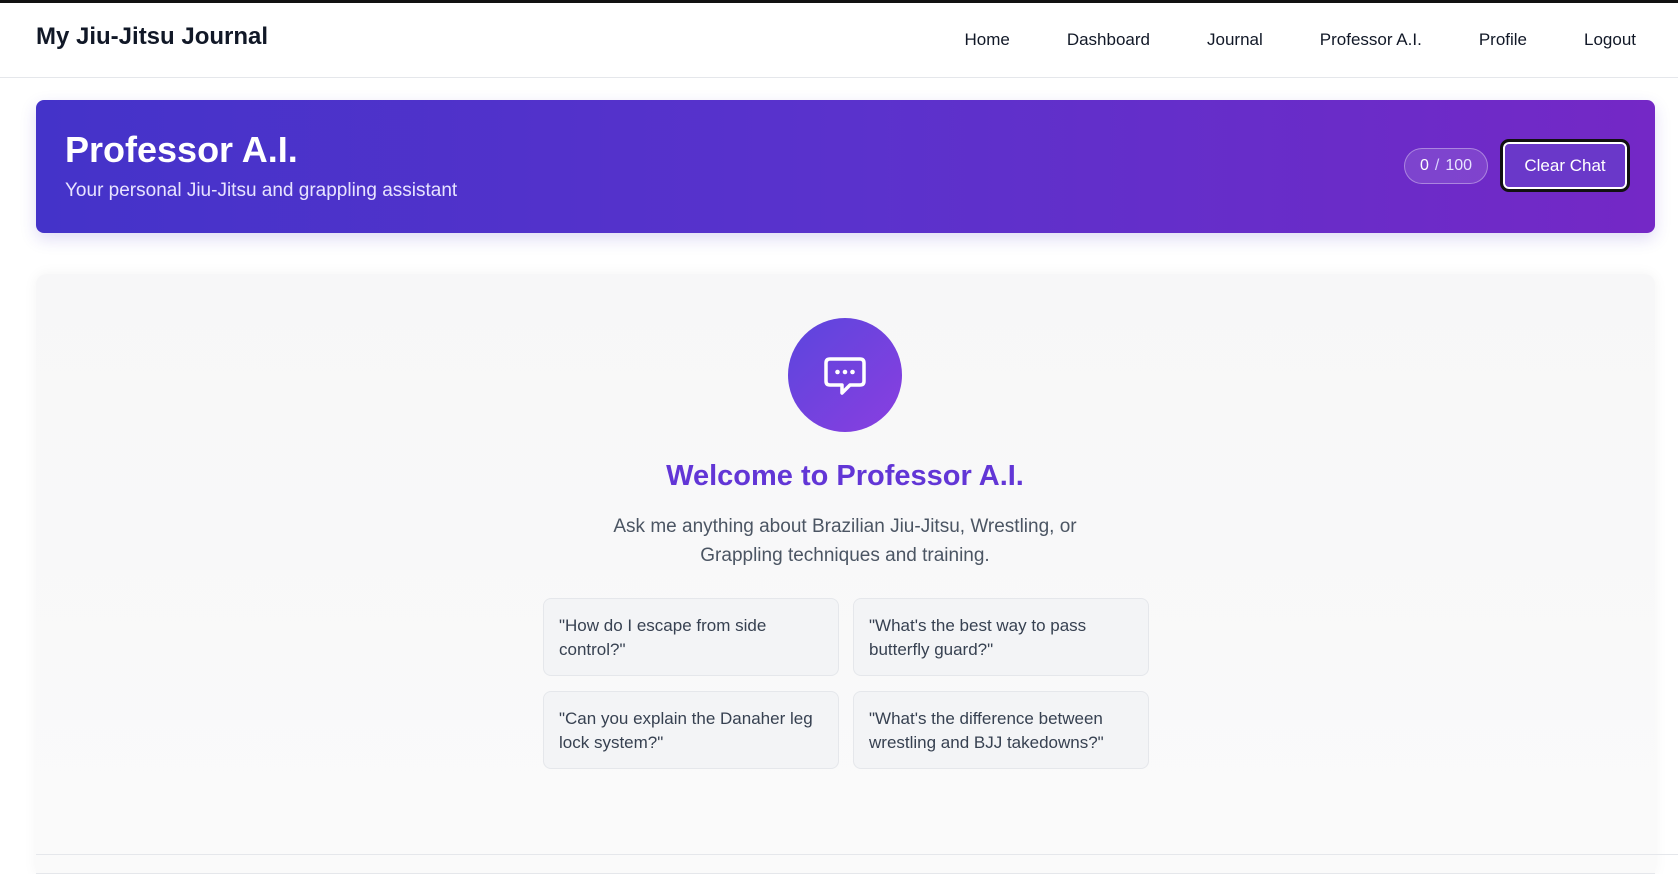 The width and height of the screenshot is (1678, 874). I want to click on message-count-used: 0, so click(1424, 165).